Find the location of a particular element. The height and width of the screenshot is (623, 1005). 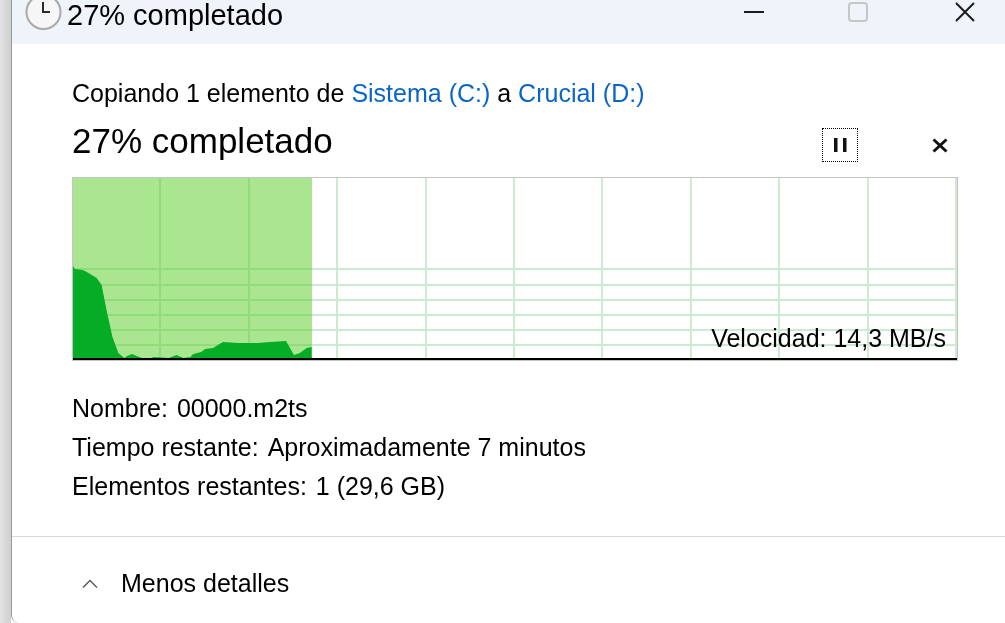

pause-icon is located at coordinates (840, 145).